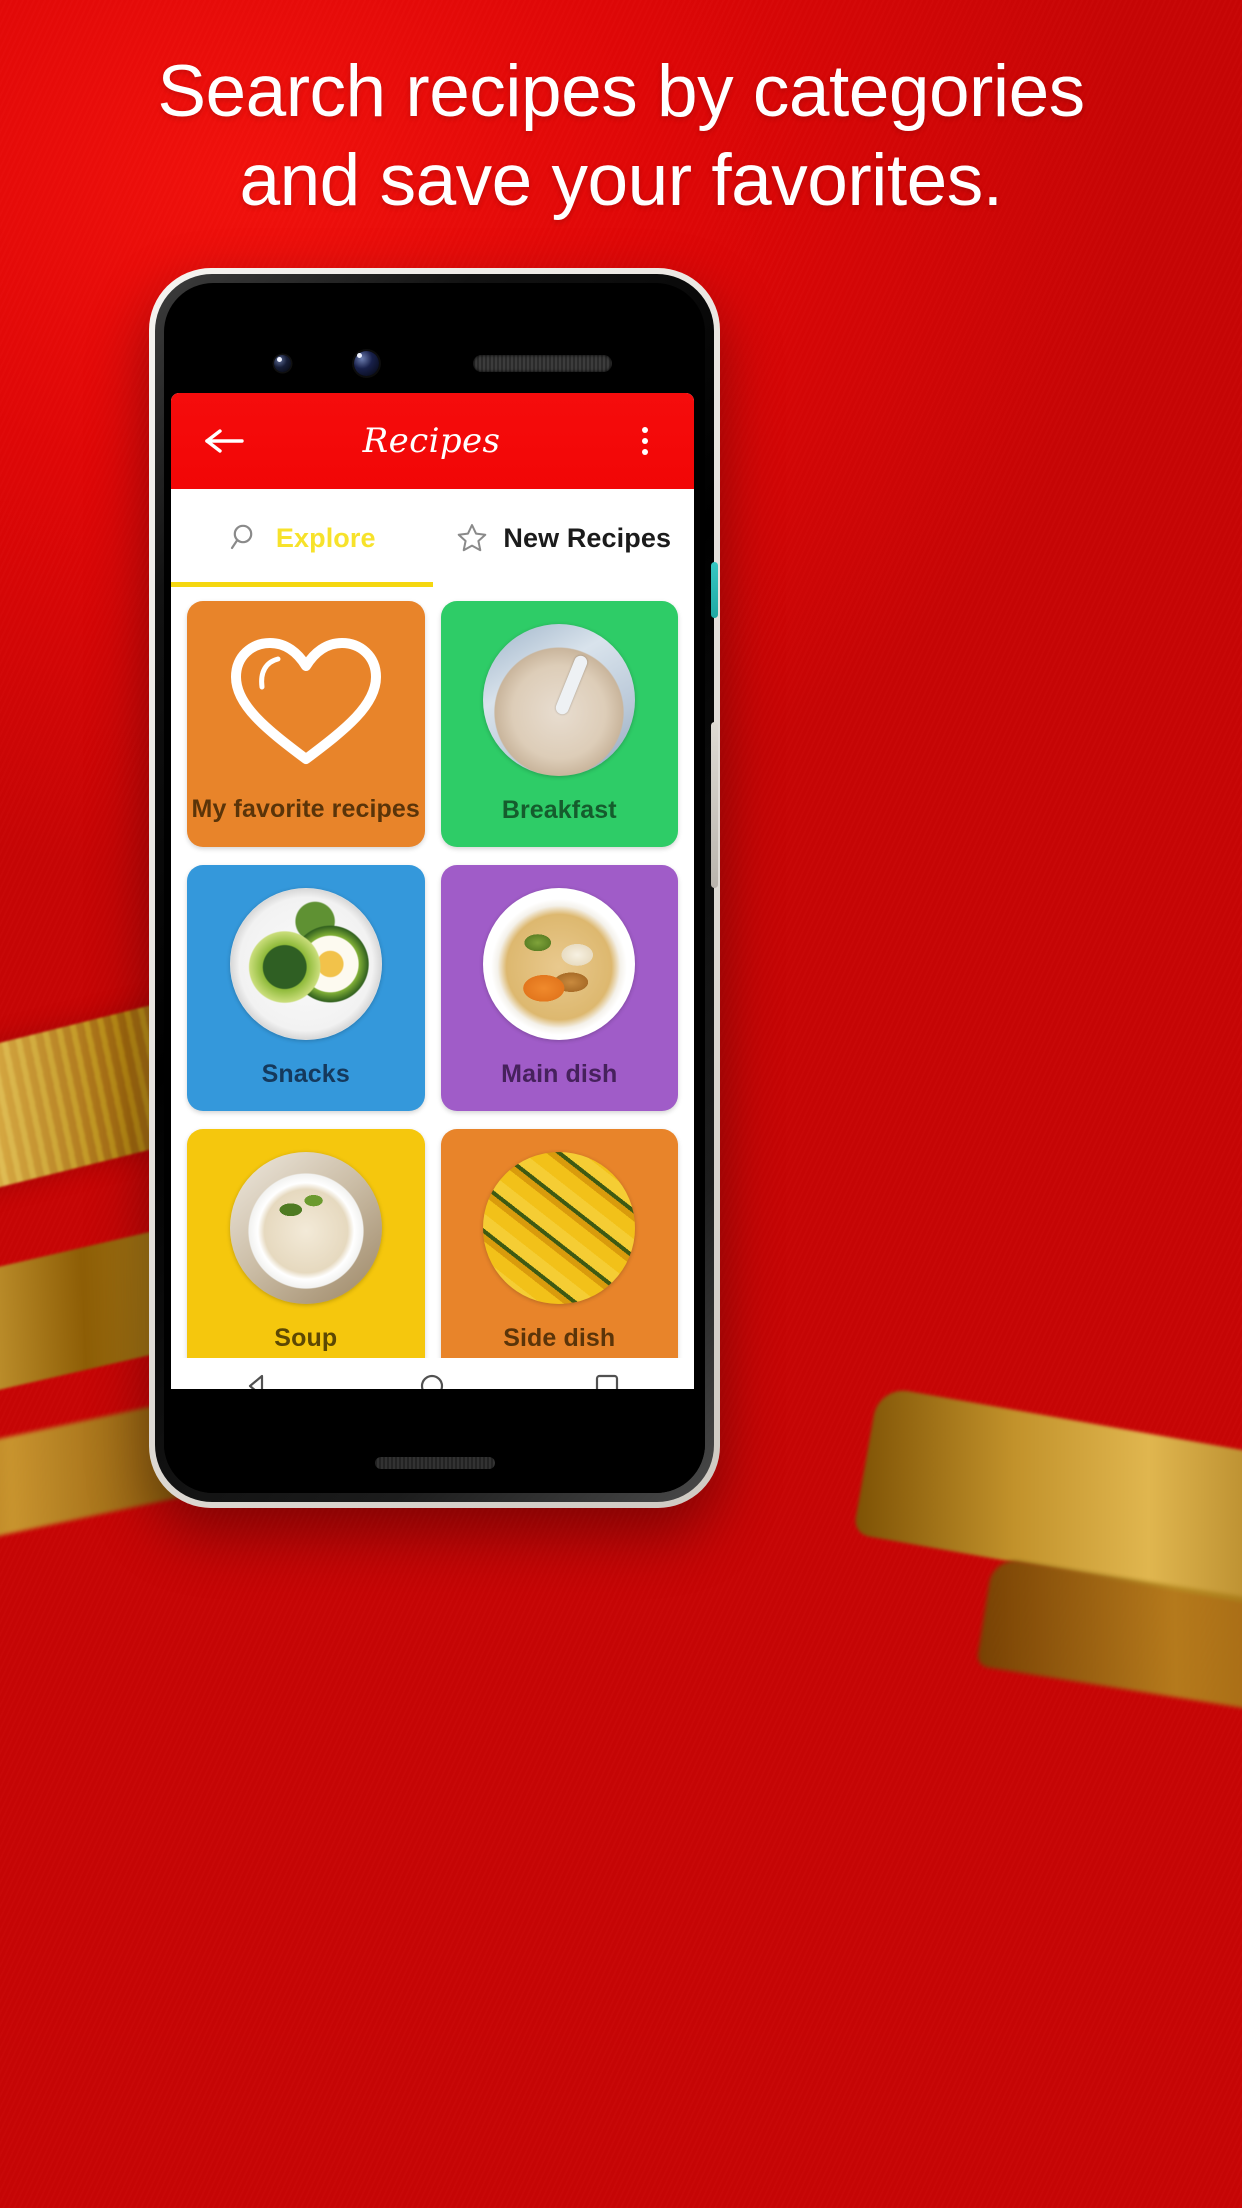 The image size is (1242, 2208). I want to click on tab-explore-label: Explore, so click(325, 537).